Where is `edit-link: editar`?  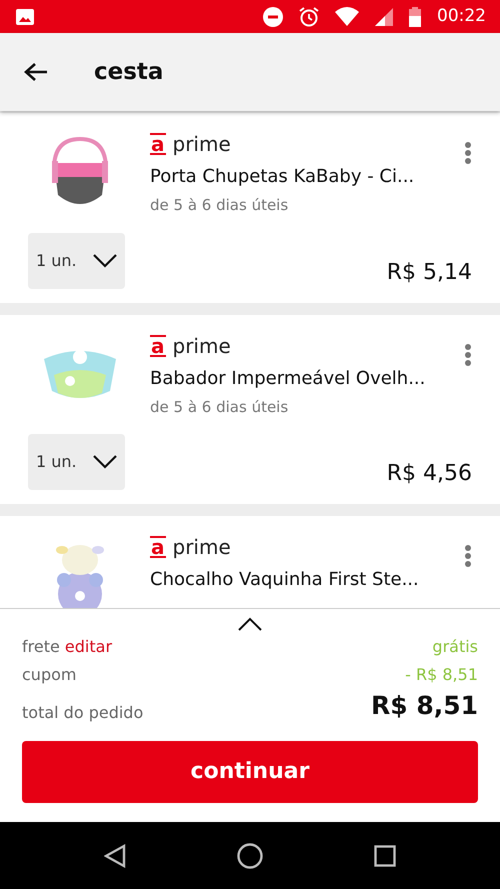 edit-link: editar is located at coordinates (88, 646).